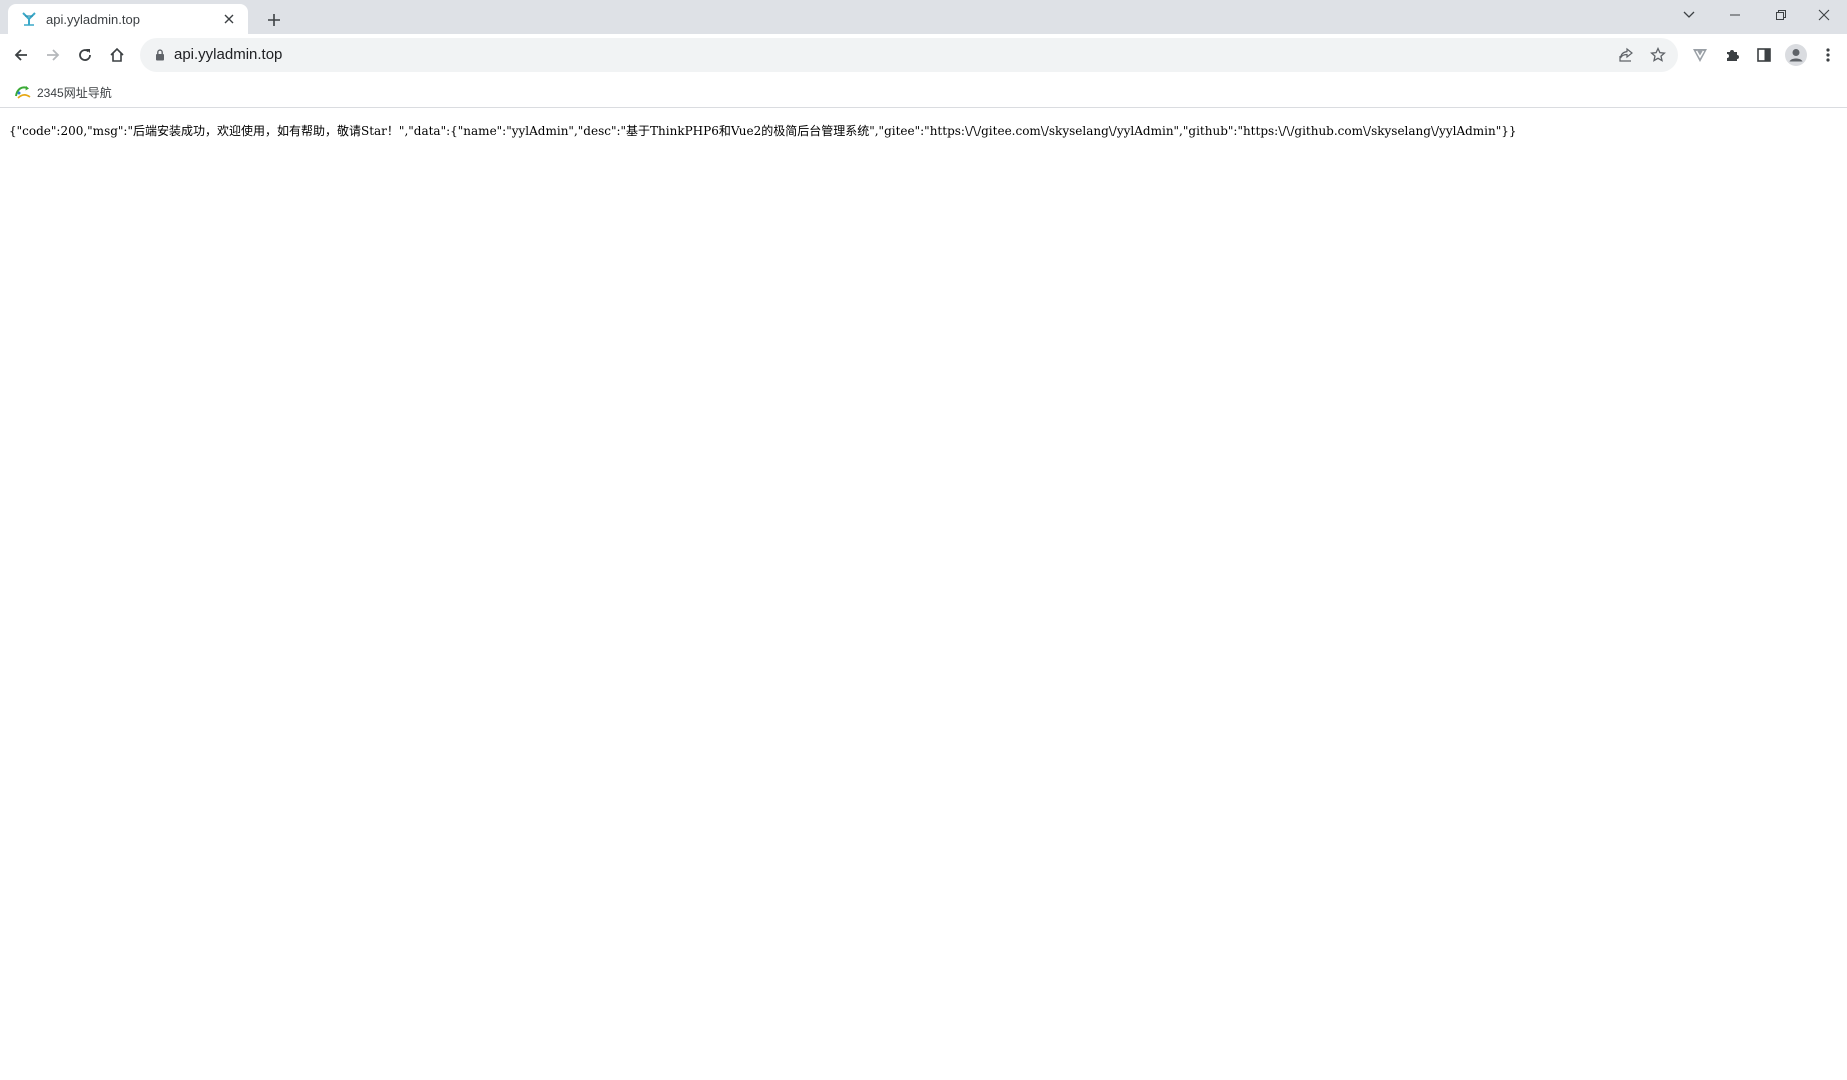 The image size is (1847, 1080). Describe the element at coordinates (228, 55) in the screenshot. I see `url-text: api.yyladmin.top` at that location.